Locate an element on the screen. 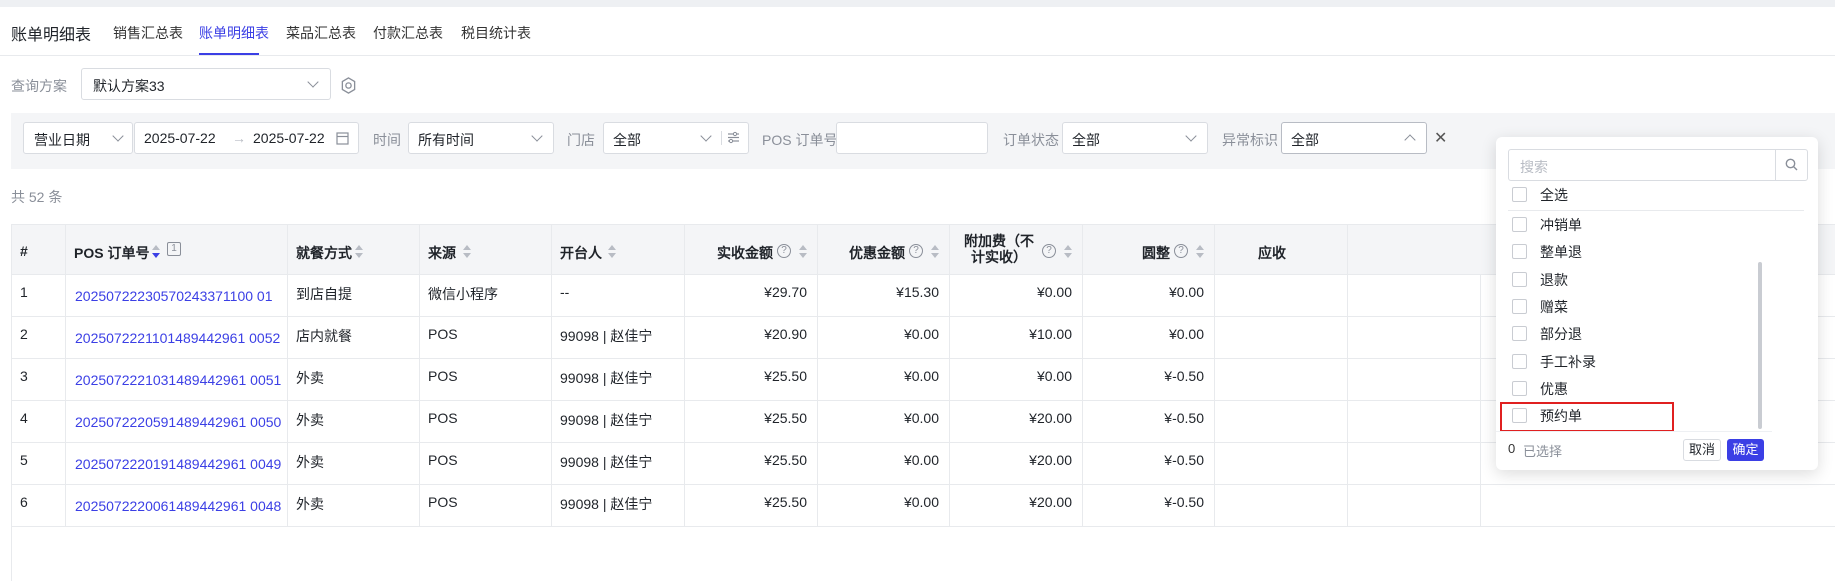  cell-index-value: 5 is located at coordinates (24, 460).